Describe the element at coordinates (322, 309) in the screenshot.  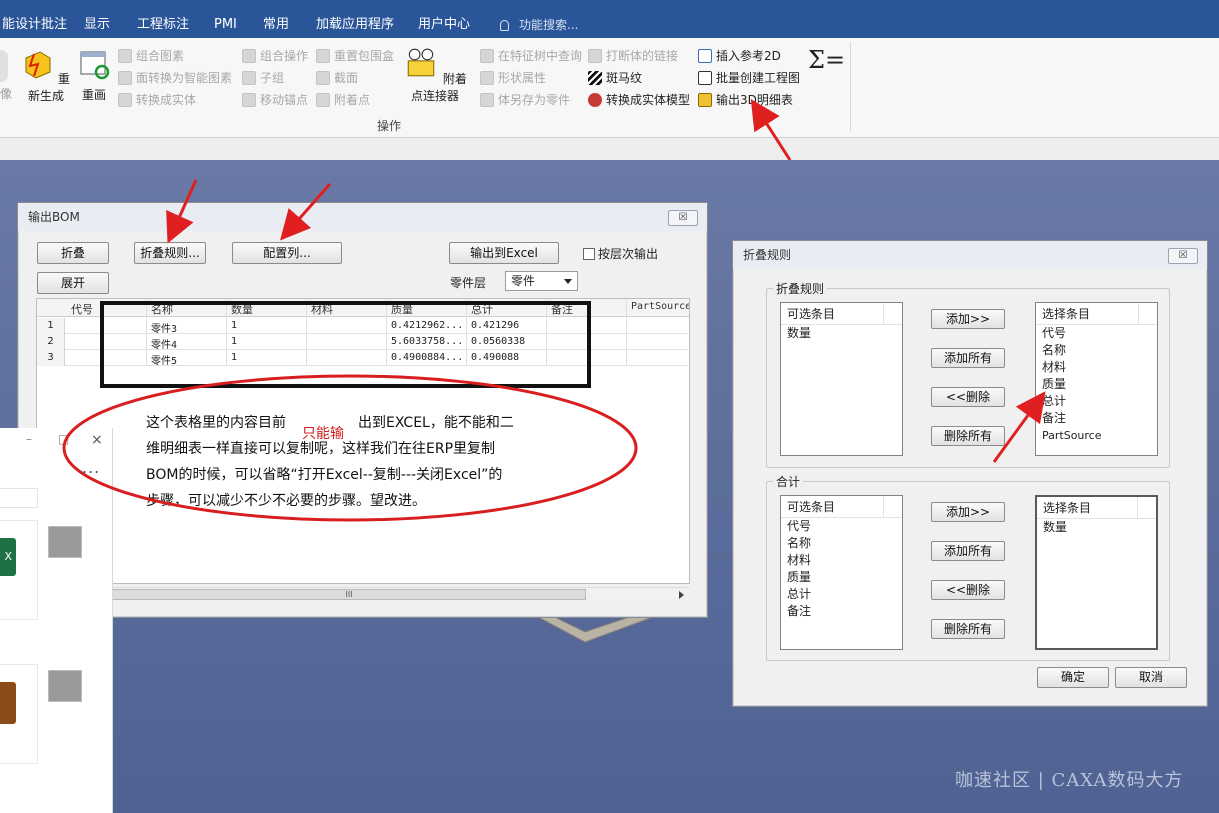
I see `col-header-material: 材料` at that location.